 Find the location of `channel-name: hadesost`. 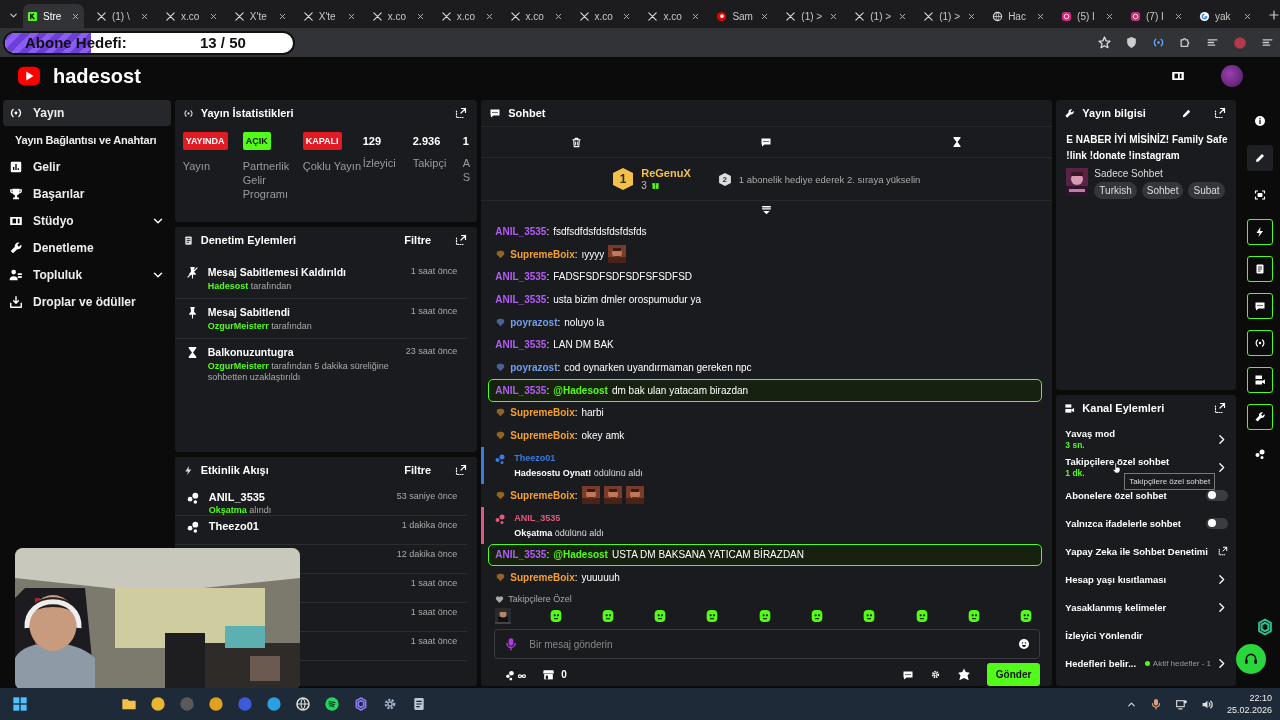

channel-name: hadesost is located at coordinates (97, 76).